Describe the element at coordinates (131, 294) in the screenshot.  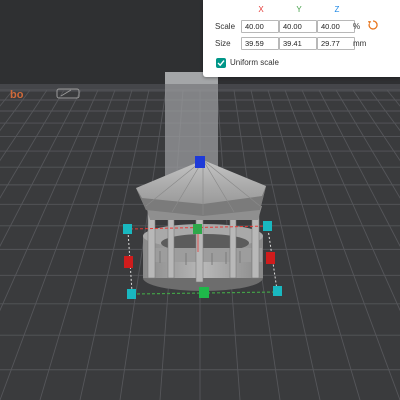
I see `corner-handle-bottom-left` at that location.